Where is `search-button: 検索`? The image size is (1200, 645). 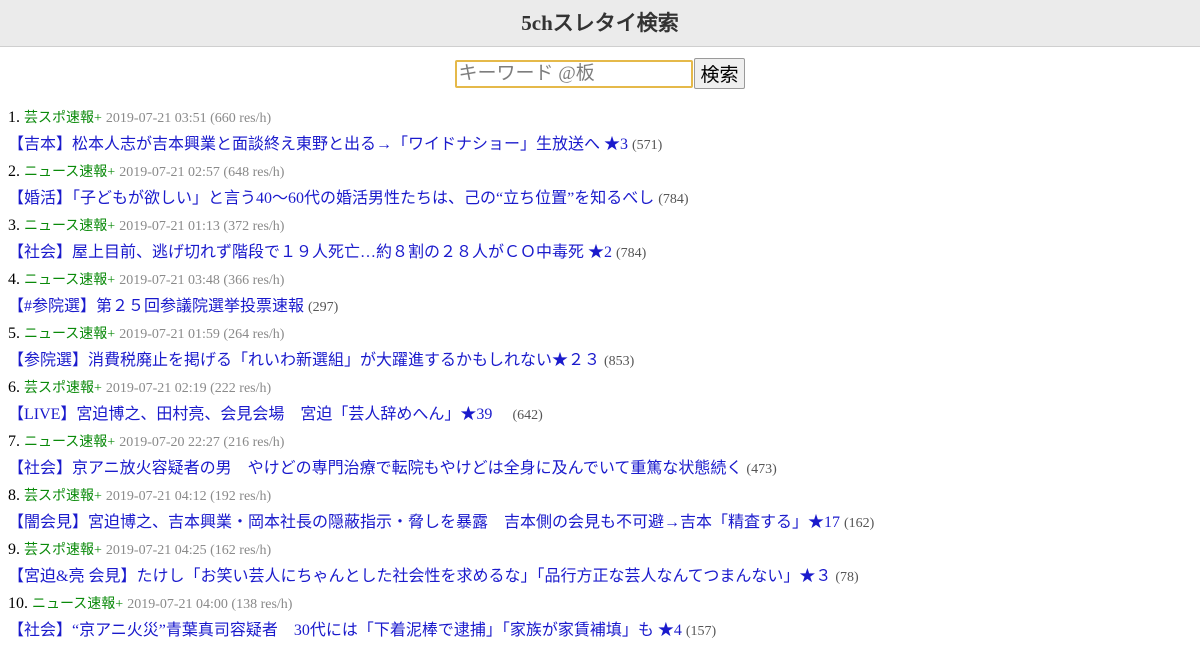 search-button: 検索 is located at coordinates (719, 73).